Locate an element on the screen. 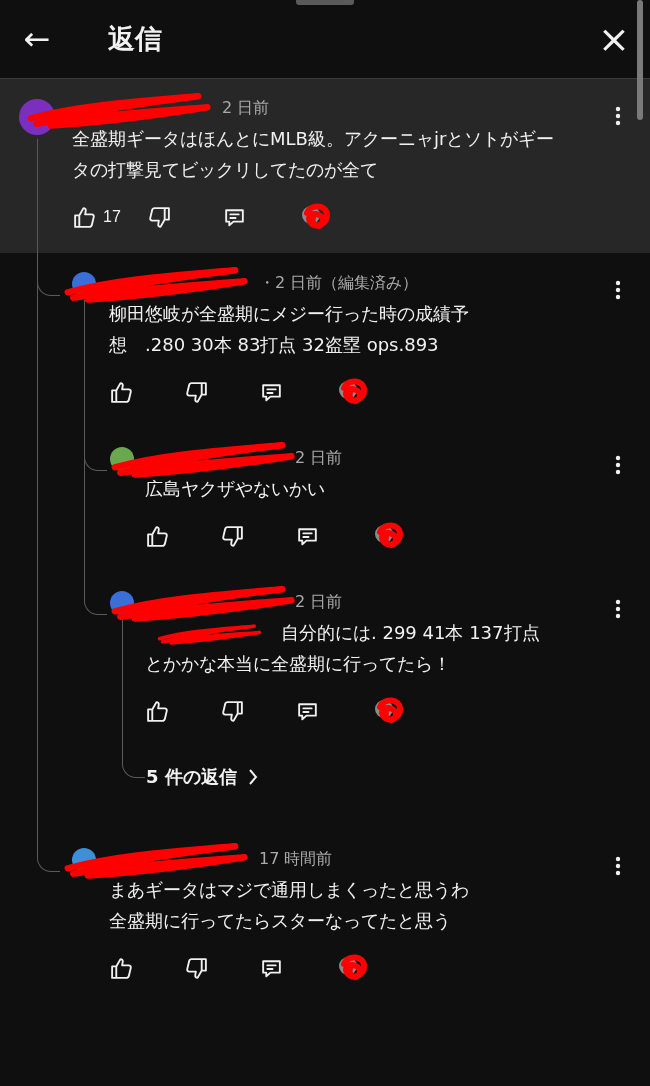 This screenshot has height=1086, width=650. comment-text: 全盛期ギータはほんとにMLB級。アクーニャjrとソトがギータの打撃見てビックリしてたのが全て is located at coordinates (314, 154).